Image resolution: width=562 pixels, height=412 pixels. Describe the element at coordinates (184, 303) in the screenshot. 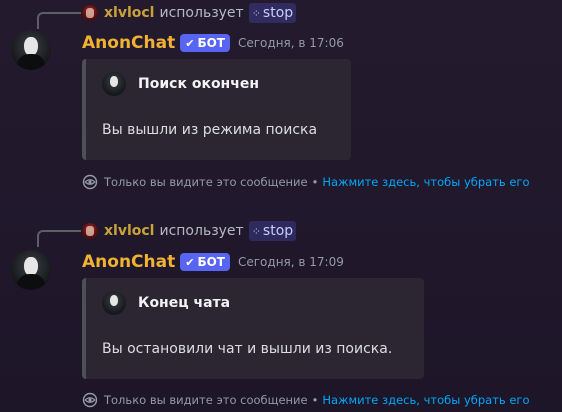

I see `embed-title: Конец чата` at that location.